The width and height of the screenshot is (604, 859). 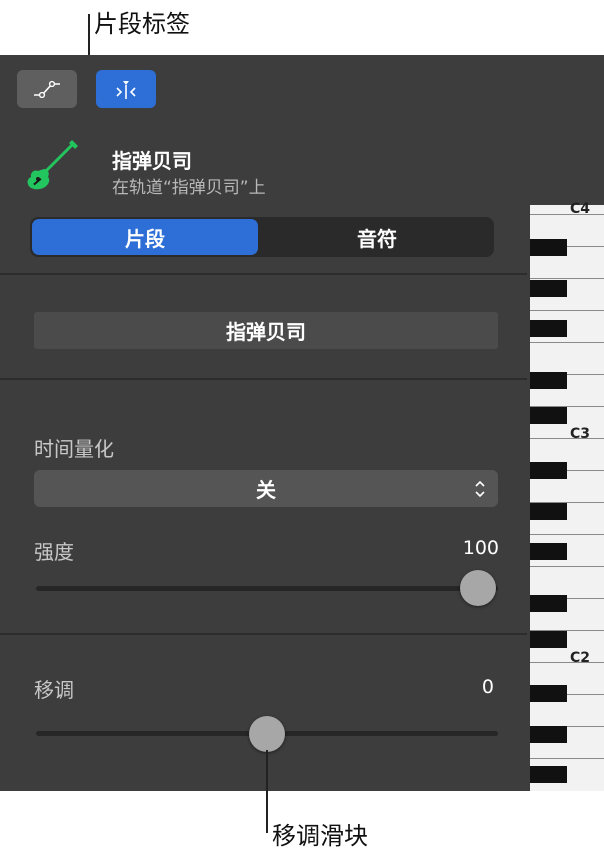 I want to click on up-down-chevron-icon, so click(x=480, y=489).